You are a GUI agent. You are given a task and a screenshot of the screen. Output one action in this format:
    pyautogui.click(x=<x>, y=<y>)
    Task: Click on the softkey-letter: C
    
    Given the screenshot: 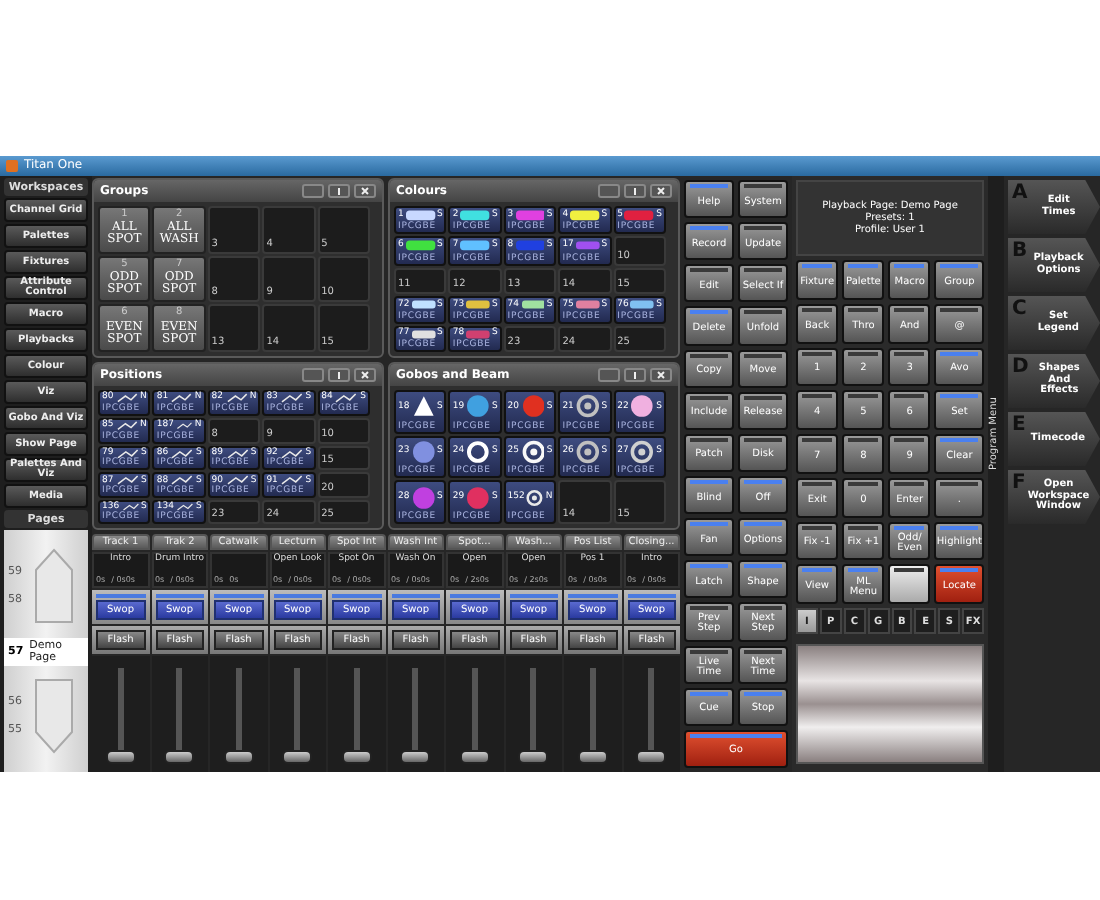 What is the action you would take?
    pyautogui.click(x=1019, y=310)
    